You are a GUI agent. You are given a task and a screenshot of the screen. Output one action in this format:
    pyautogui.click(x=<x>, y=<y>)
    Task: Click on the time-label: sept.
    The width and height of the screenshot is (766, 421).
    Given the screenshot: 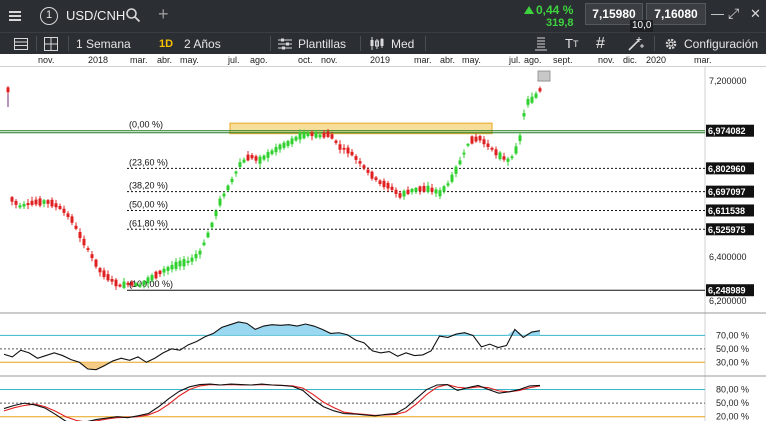 What is the action you would take?
    pyautogui.click(x=563, y=60)
    